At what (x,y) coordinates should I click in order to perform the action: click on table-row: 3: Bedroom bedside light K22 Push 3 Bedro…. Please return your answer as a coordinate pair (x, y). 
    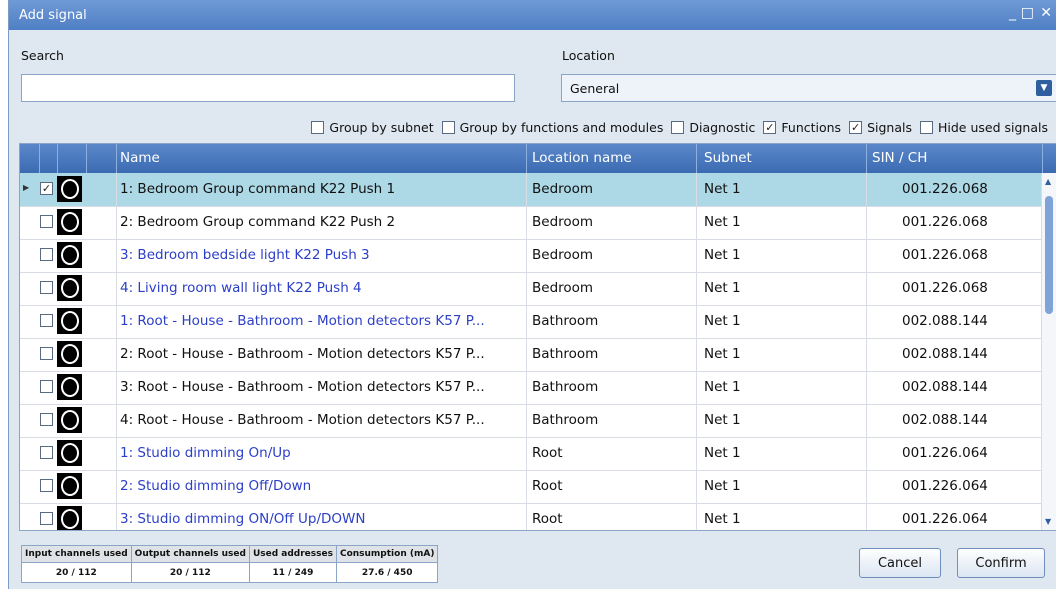
    Looking at the image, I should click on (531, 256).